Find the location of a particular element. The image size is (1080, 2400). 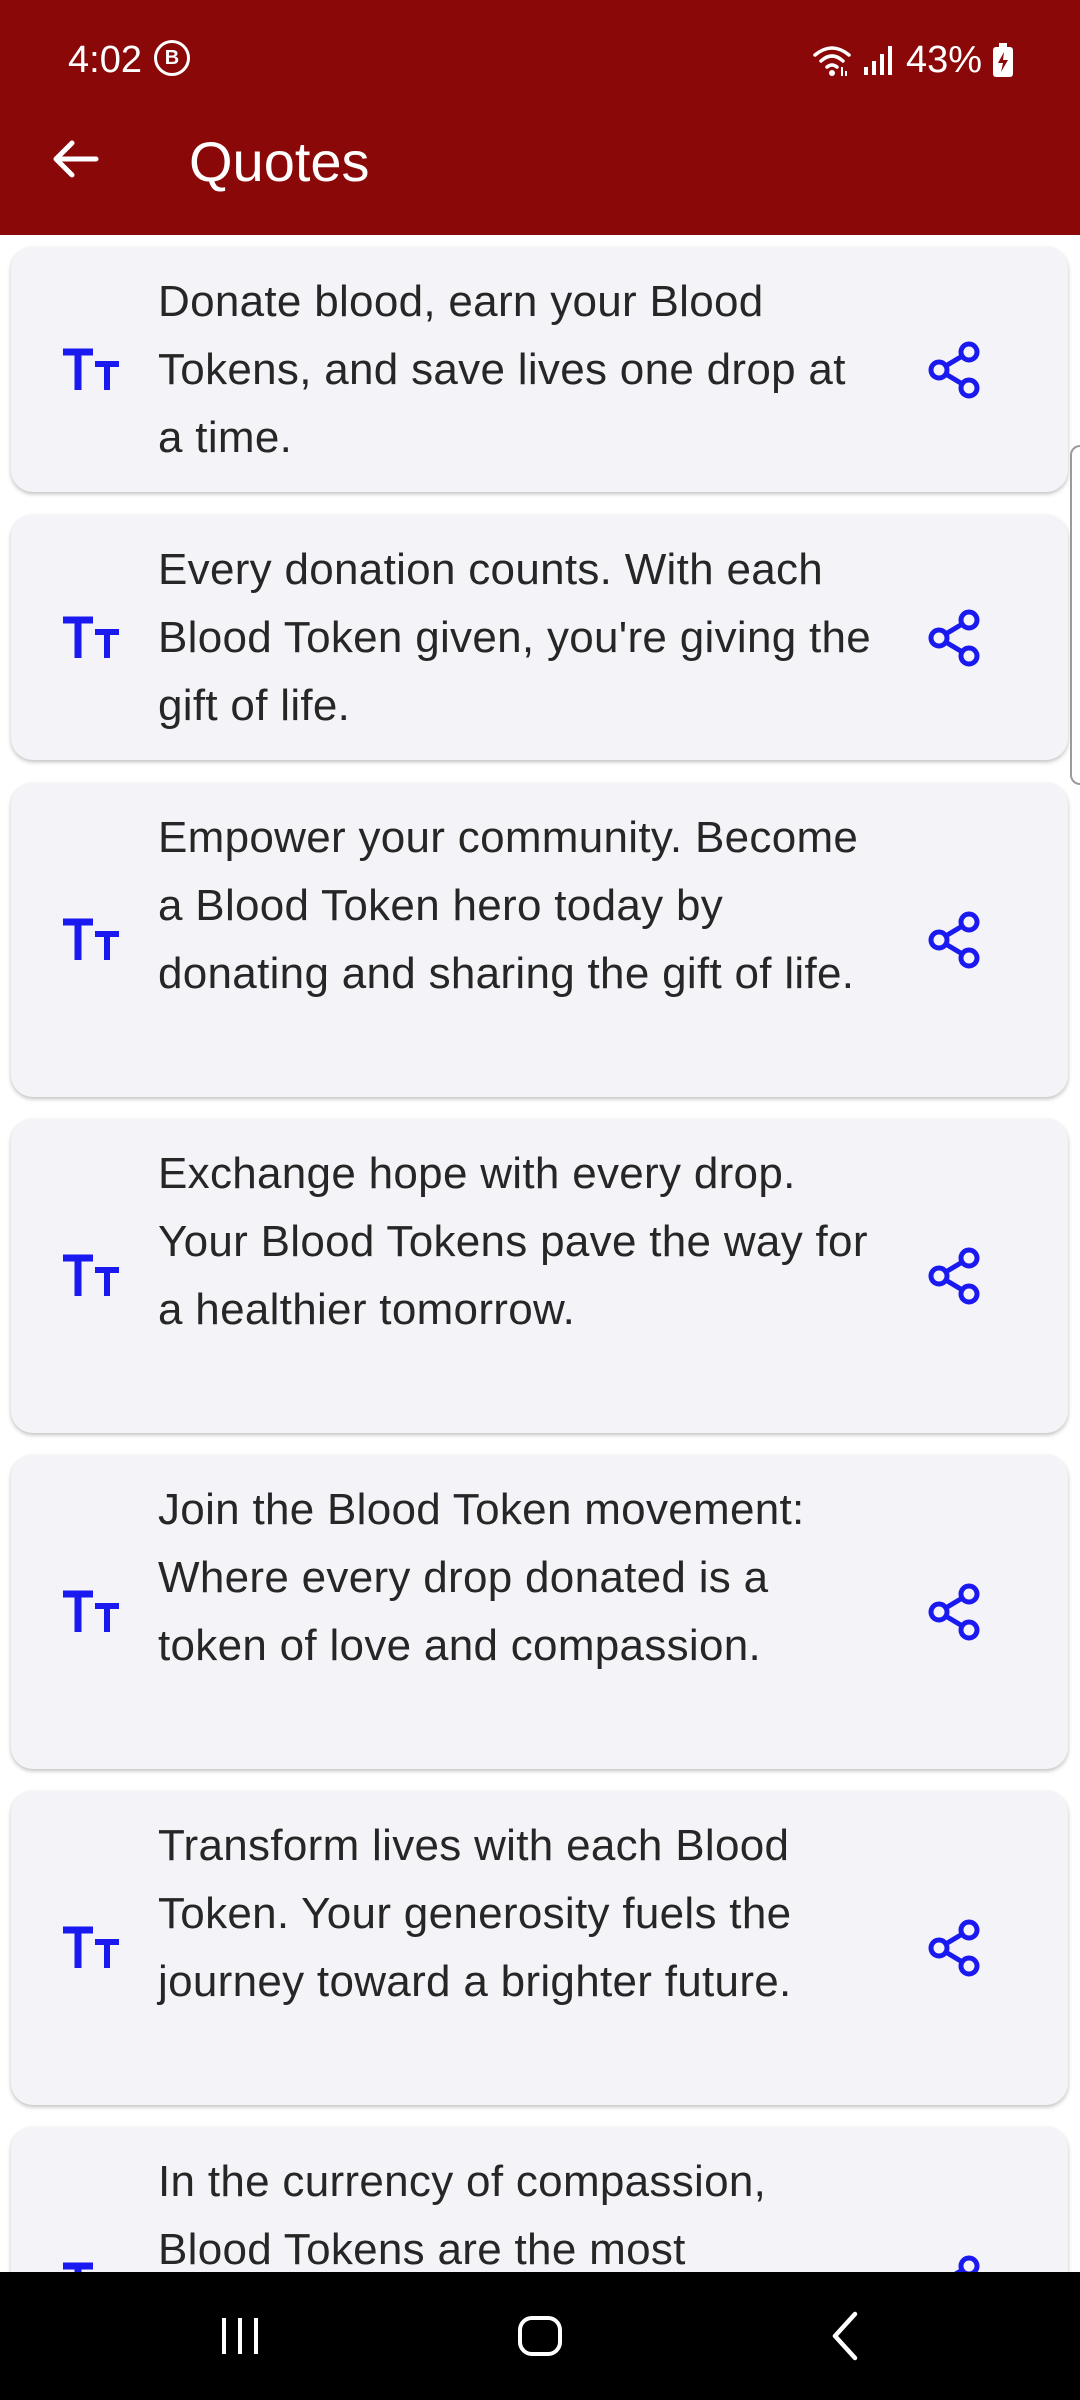

app-bar: 4:02 B 43% Quotes is located at coordinates (540, 117).